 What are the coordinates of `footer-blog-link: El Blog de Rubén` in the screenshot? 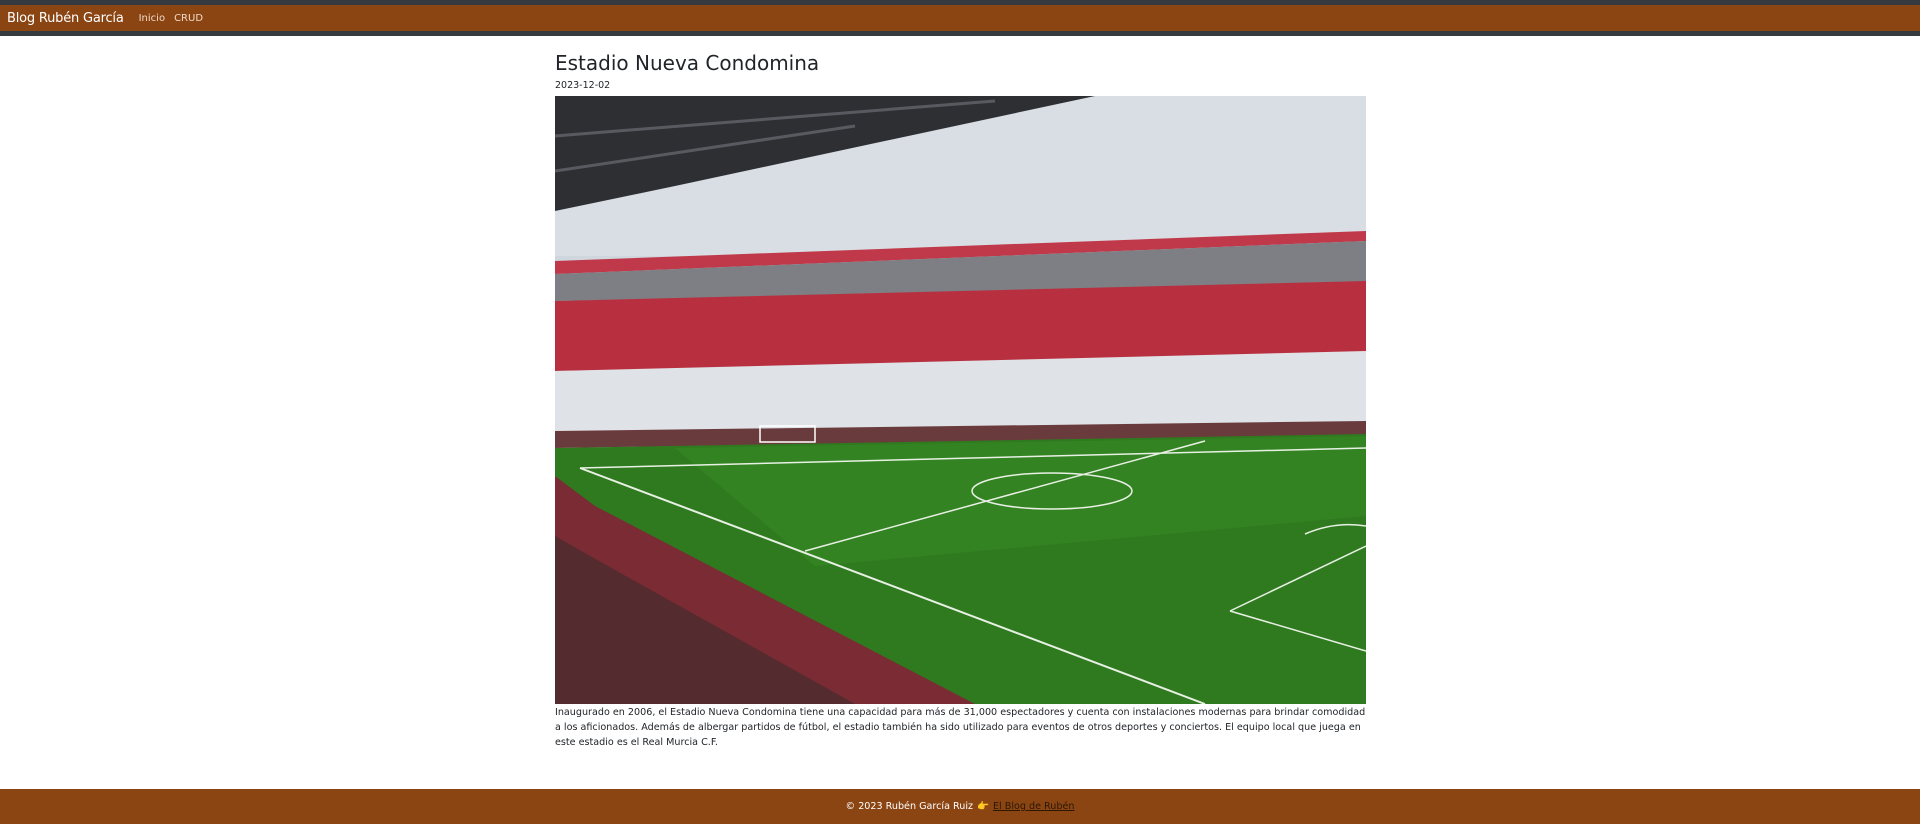 It's located at (1033, 806).